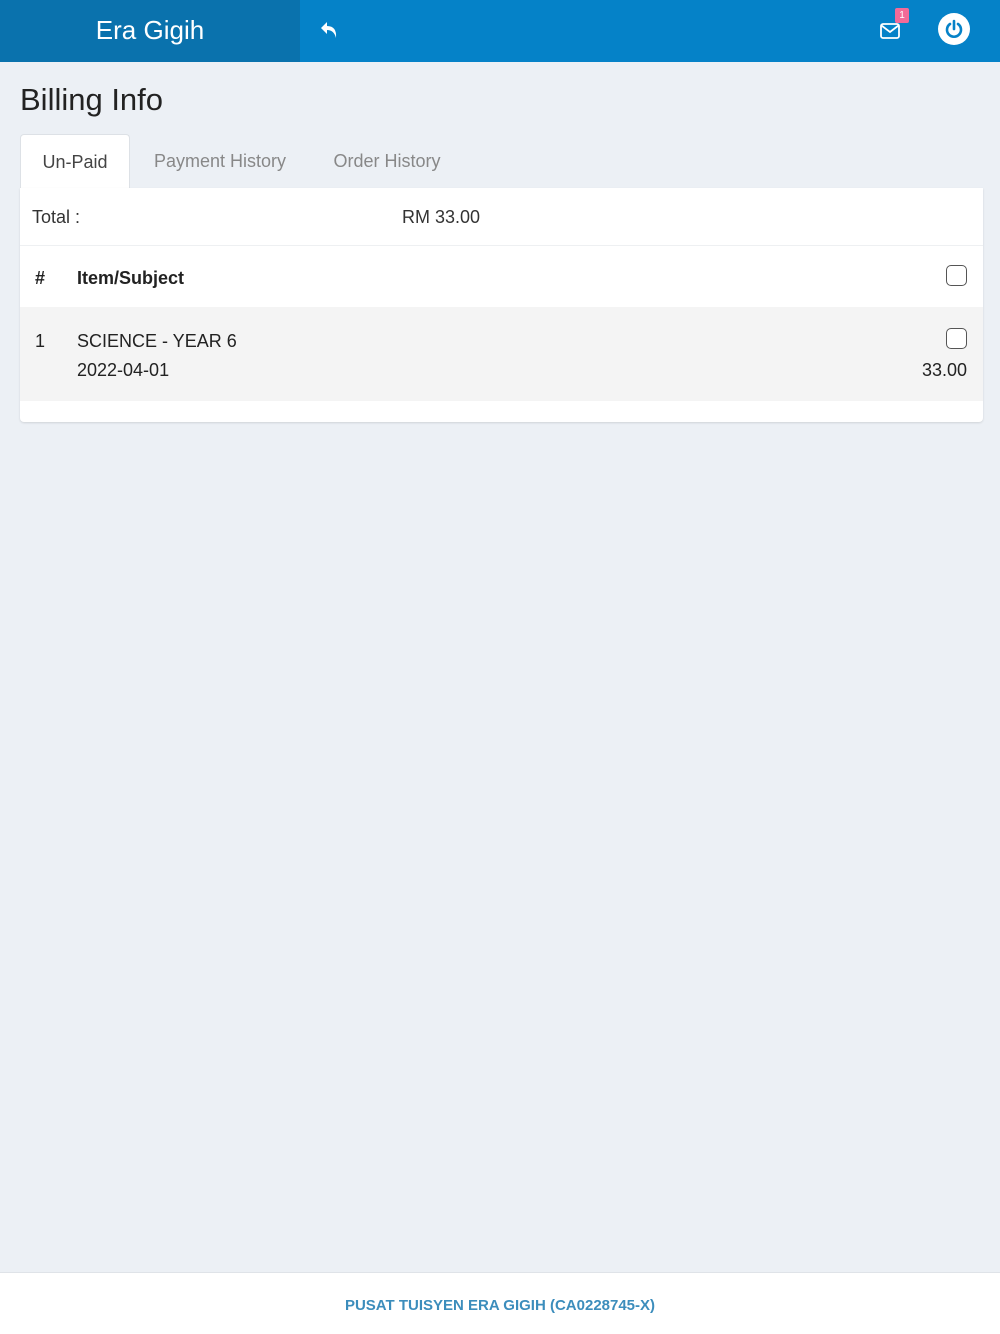 The image size is (1000, 1334). What do you see at coordinates (890, 31) in the screenshot?
I see `mail-icon` at bounding box center [890, 31].